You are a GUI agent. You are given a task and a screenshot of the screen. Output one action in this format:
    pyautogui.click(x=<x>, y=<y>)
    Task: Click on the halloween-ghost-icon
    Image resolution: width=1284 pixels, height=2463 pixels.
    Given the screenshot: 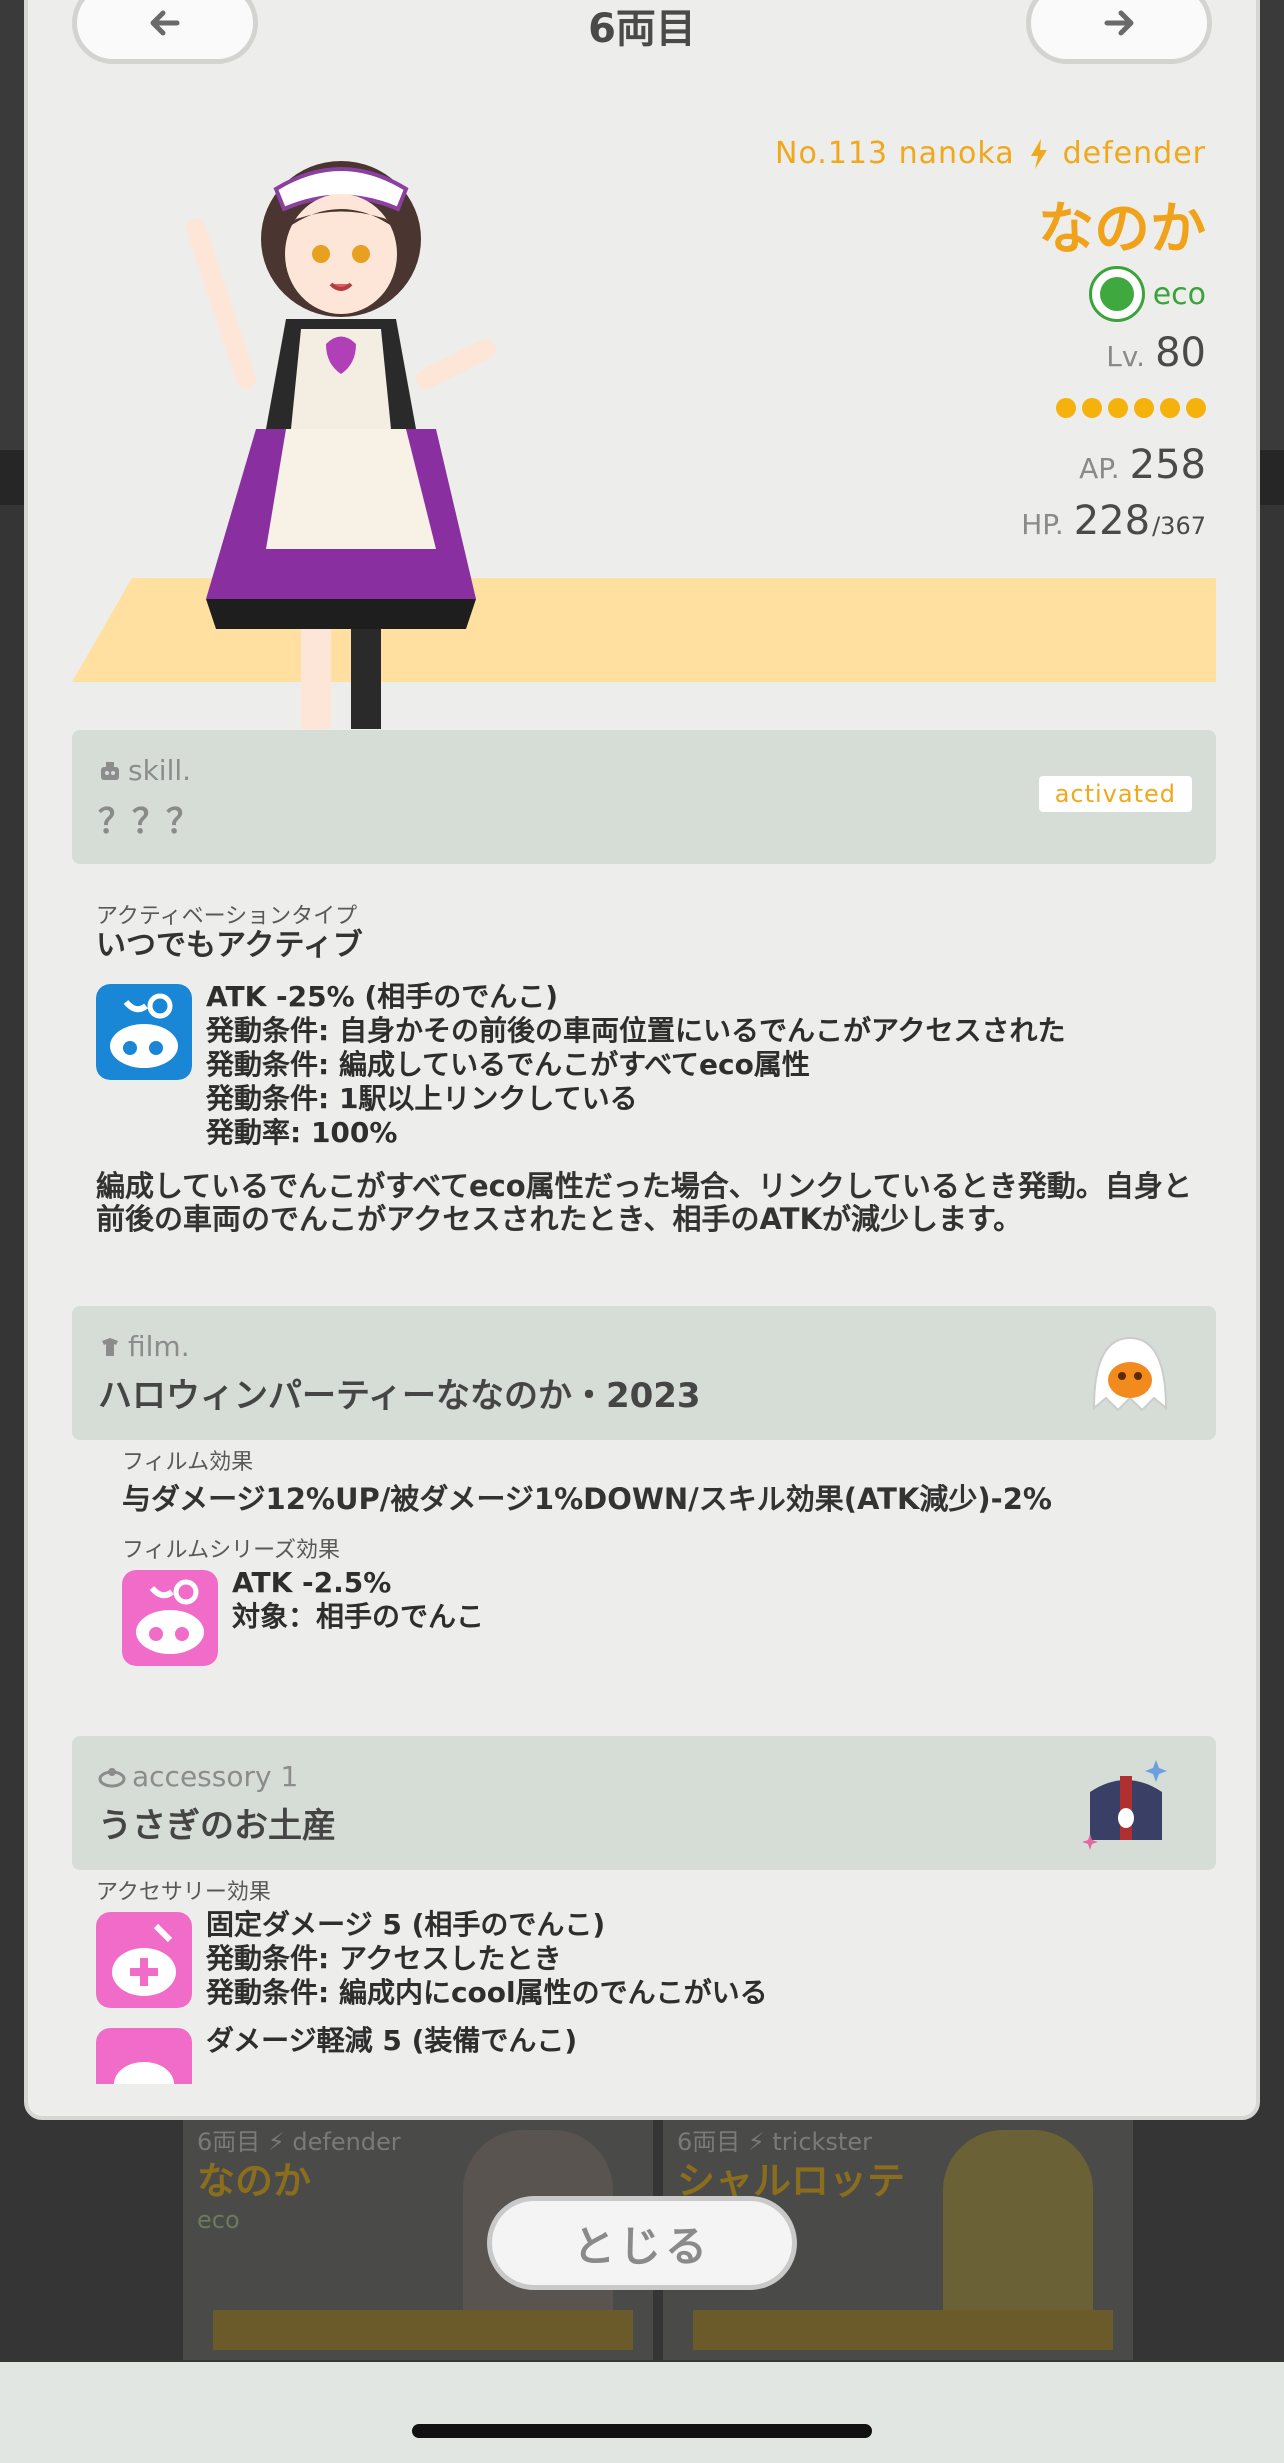 What is the action you would take?
    pyautogui.click(x=1130, y=1374)
    